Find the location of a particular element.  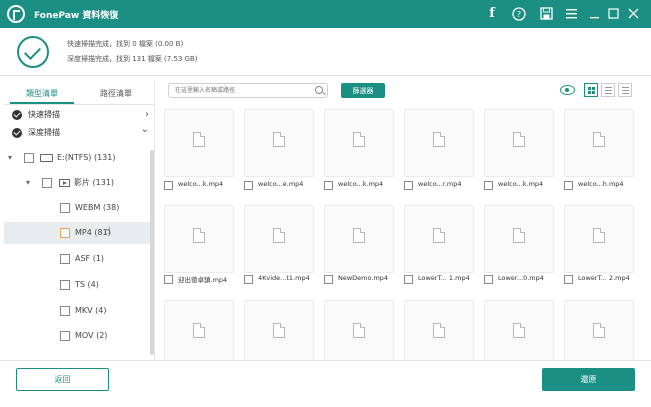

drive-checkbox is located at coordinates (29, 158).